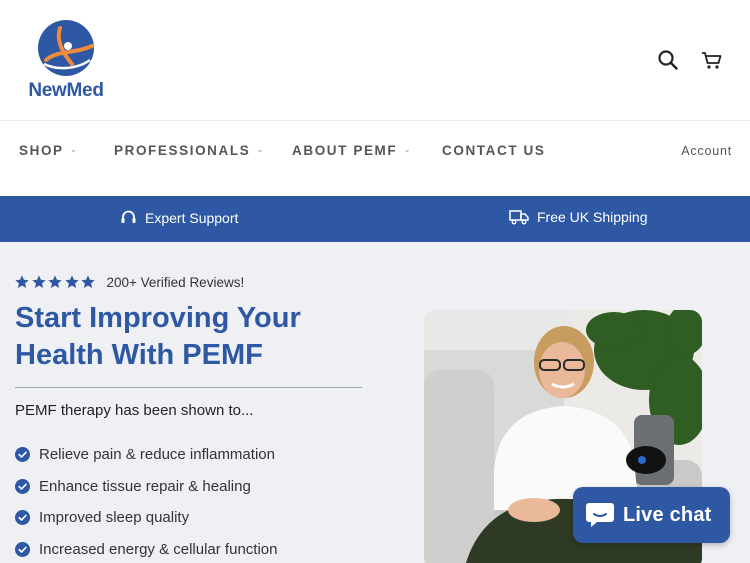 The width and height of the screenshot is (750, 563). I want to click on list-item: Relieve pain & reduce inflammation, so click(146, 455).